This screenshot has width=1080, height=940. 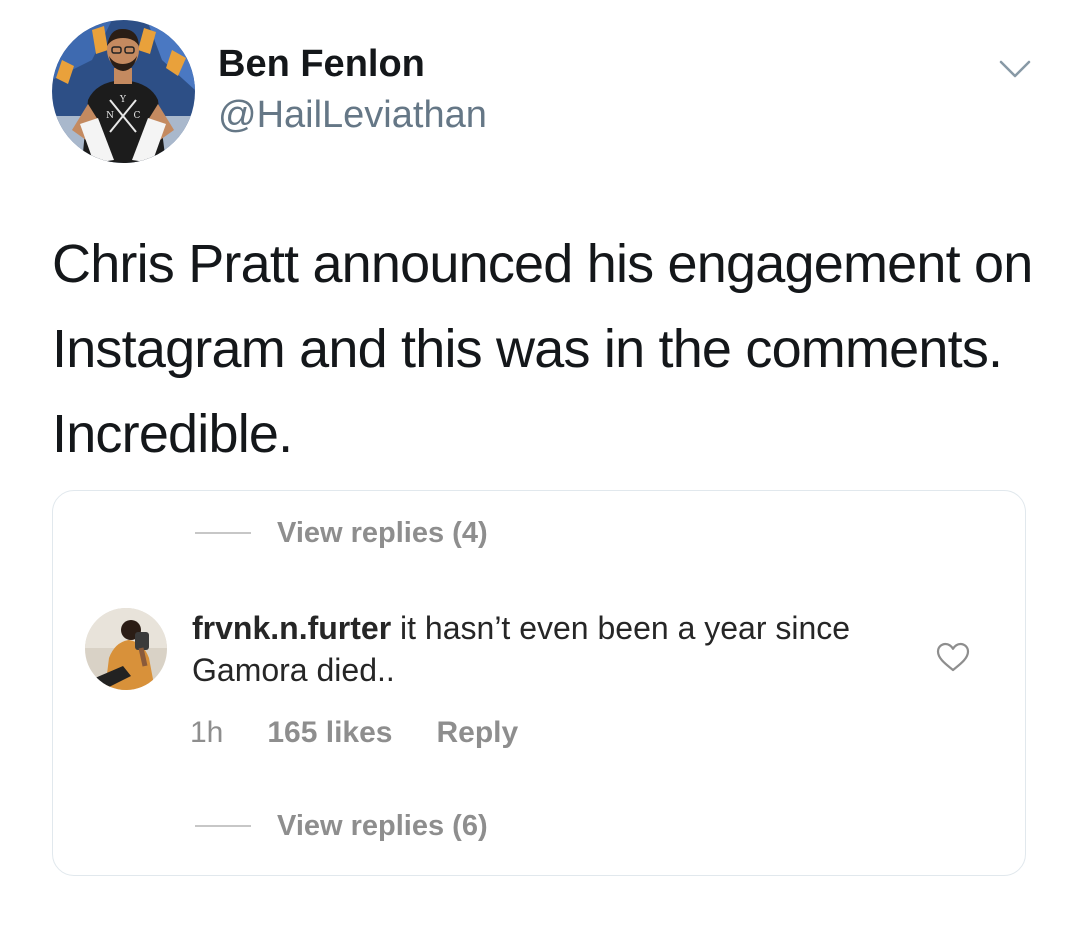 What do you see at coordinates (953, 657) in the screenshot?
I see `heart-icon` at bounding box center [953, 657].